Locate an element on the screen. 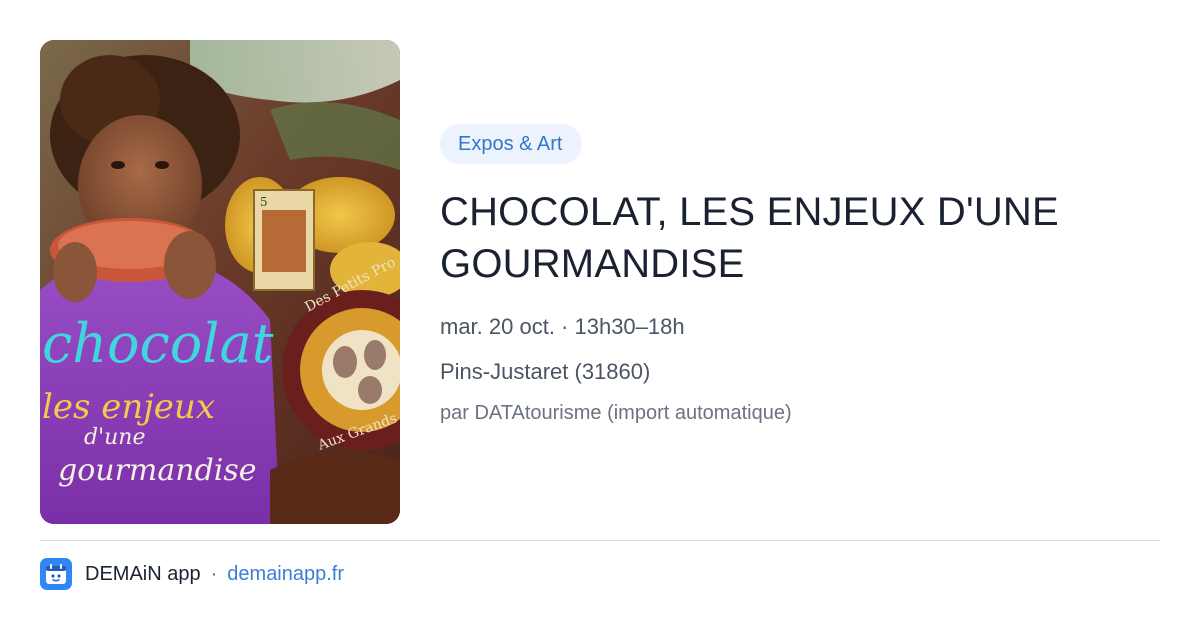  event-date-time: mar. 20 oct. · 13h30–18h is located at coordinates (562, 326).